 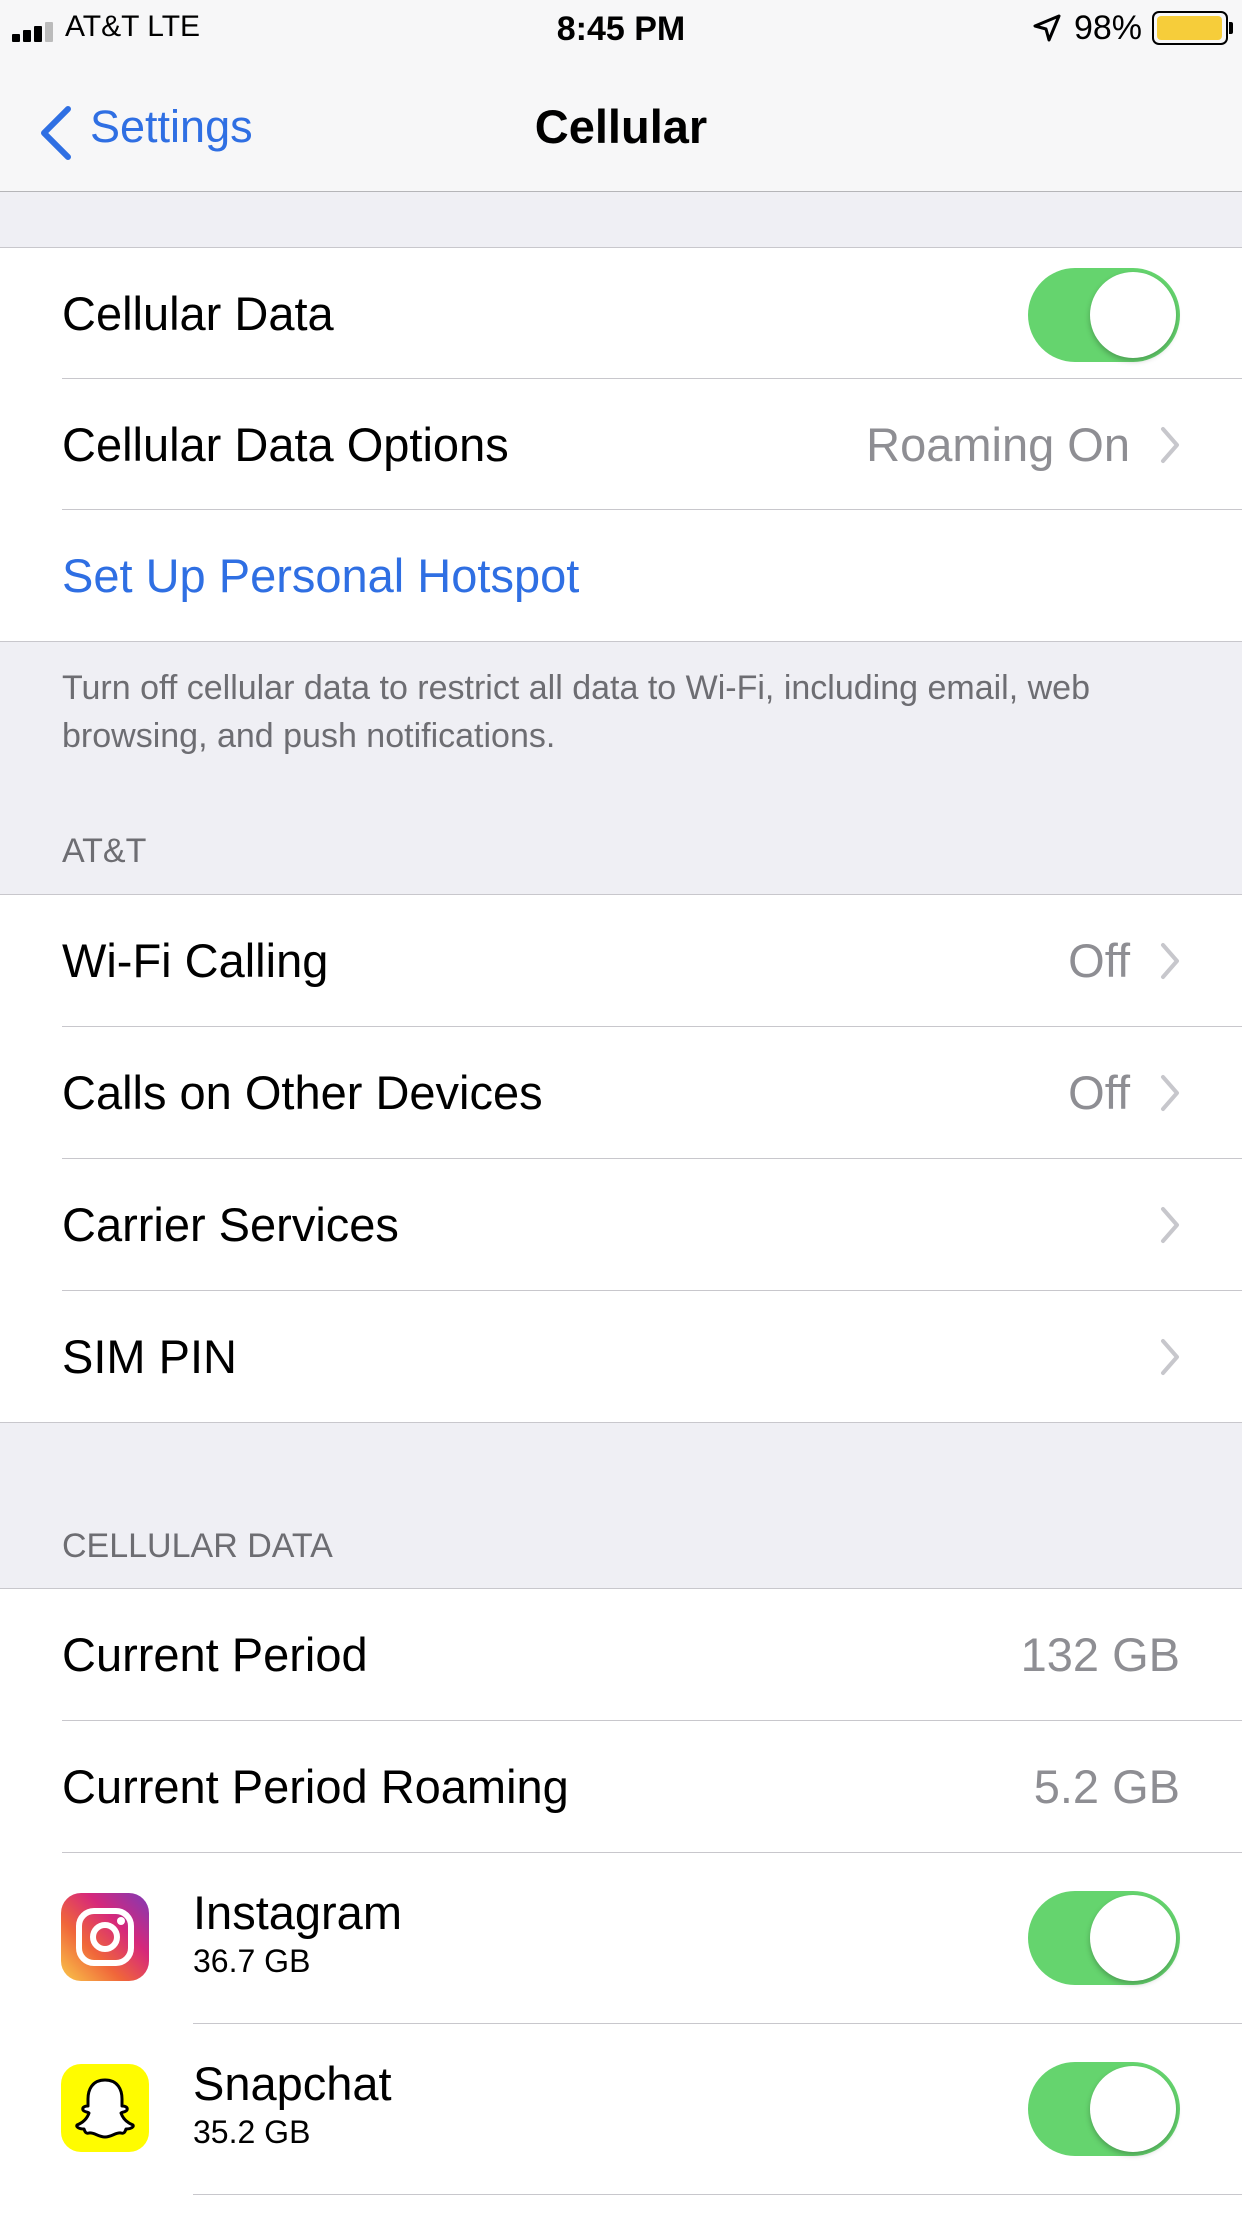 I want to click on battery-icon, so click(x=1192, y=28).